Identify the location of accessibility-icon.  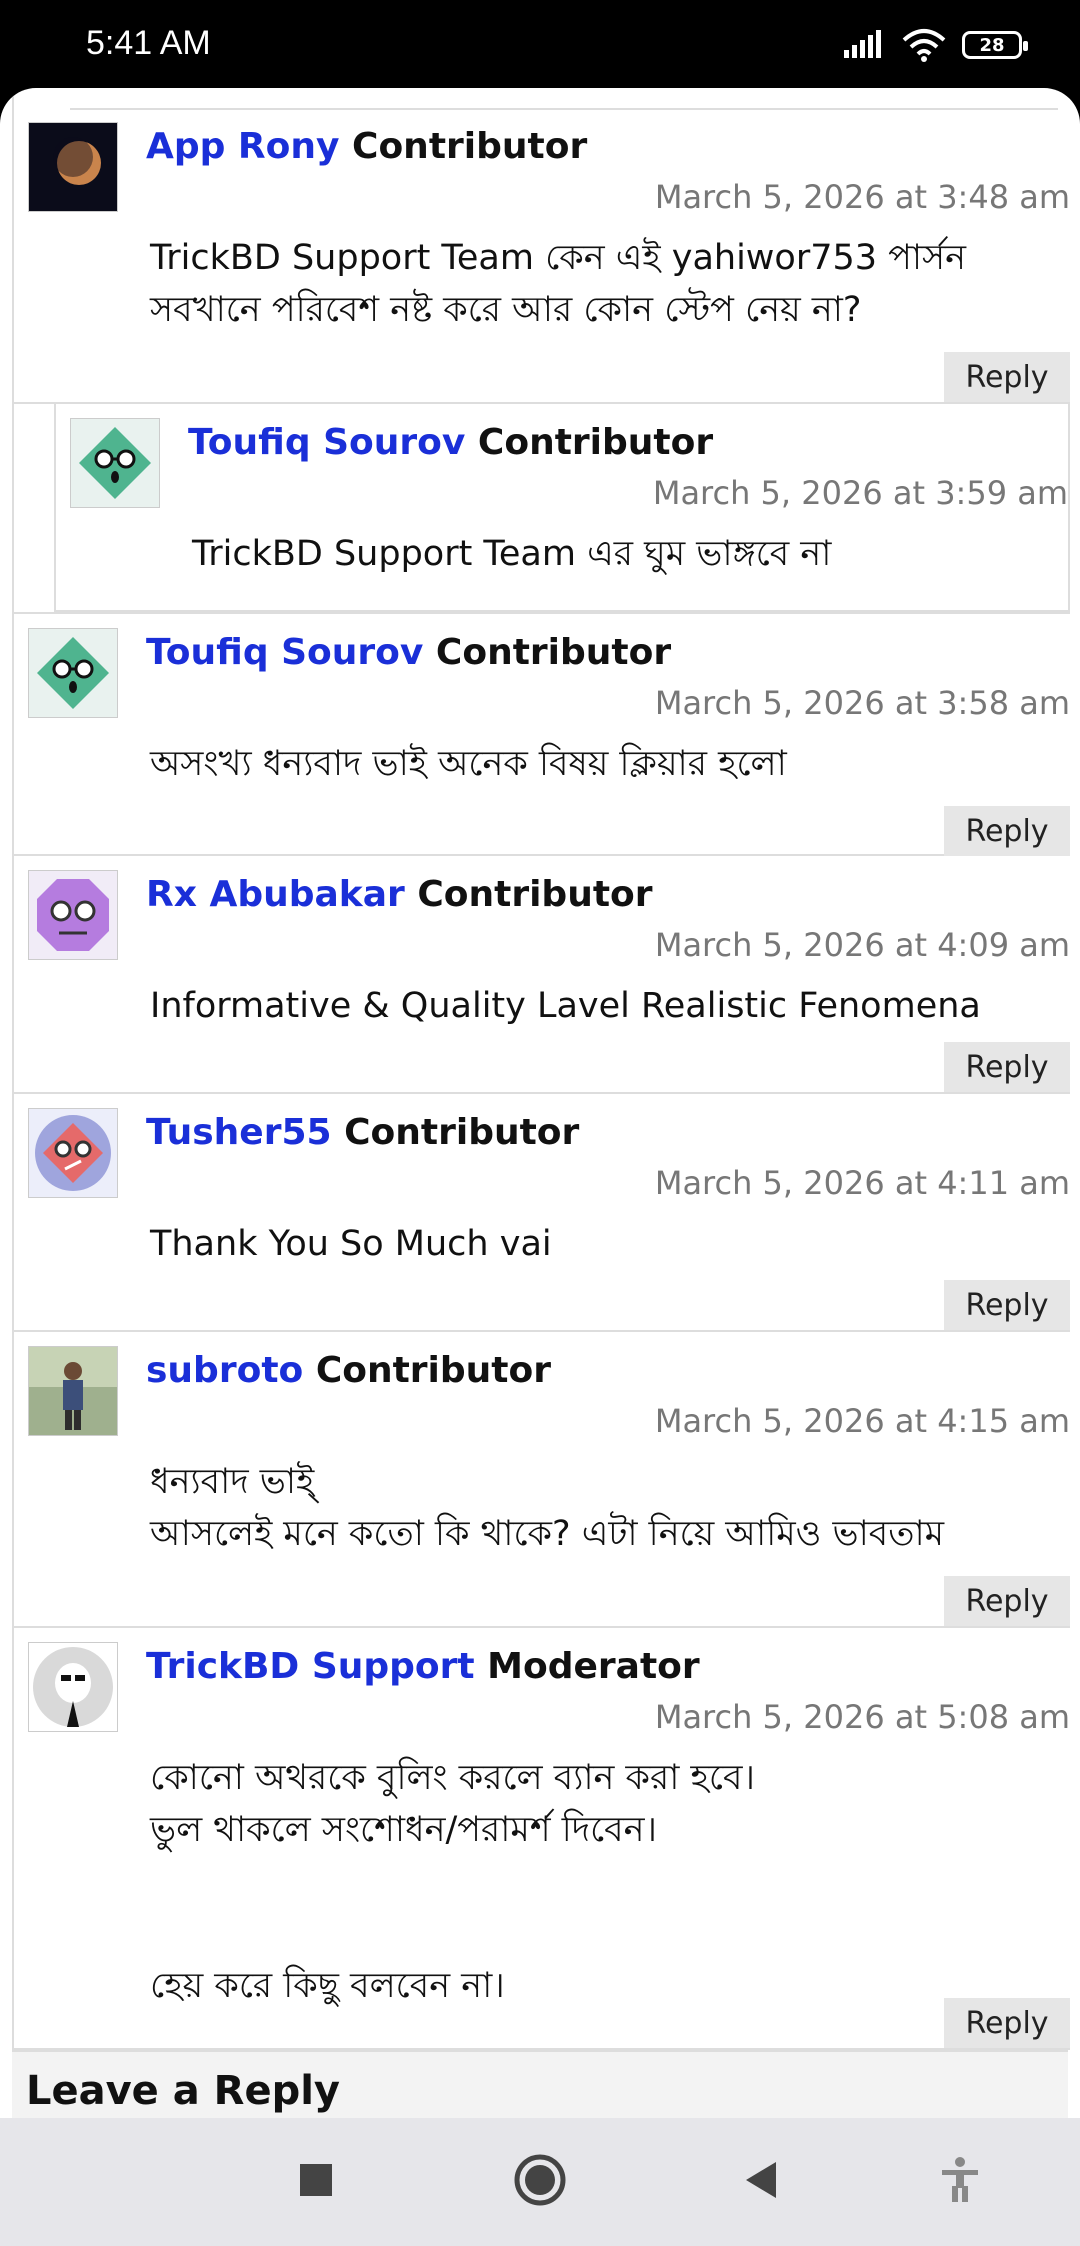
(960, 2179).